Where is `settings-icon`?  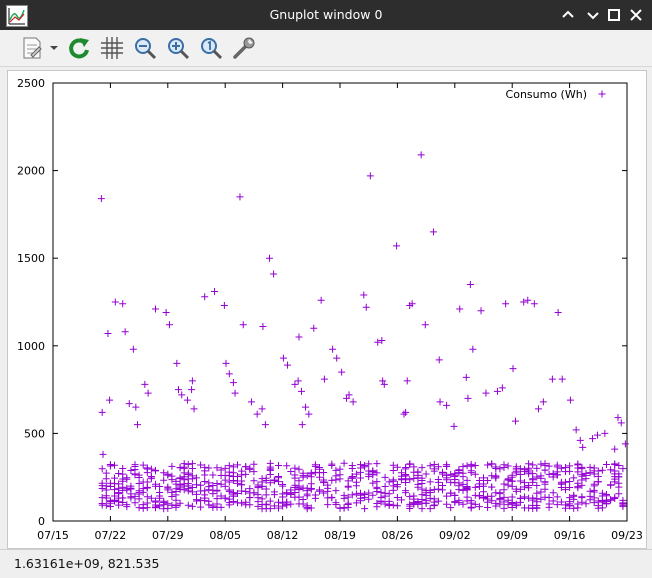 settings-icon is located at coordinates (244, 48).